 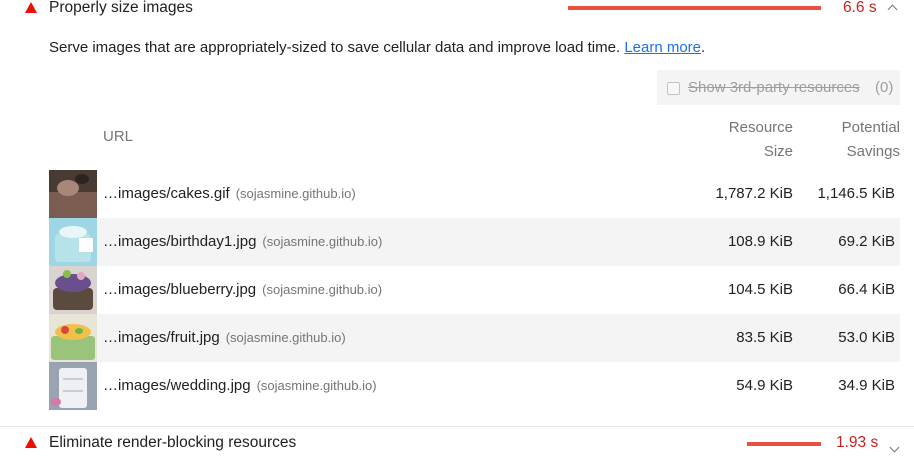 What do you see at coordinates (860, 8) in the screenshot?
I see `audit-savings-time: 6.6 s` at bounding box center [860, 8].